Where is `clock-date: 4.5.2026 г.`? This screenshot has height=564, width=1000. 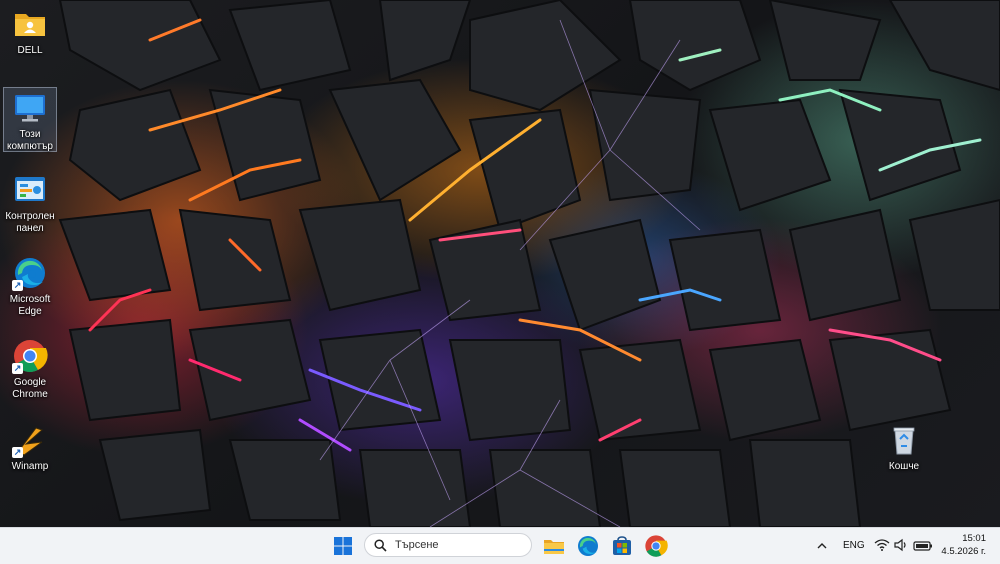 clock-date: 4.5.2026 г. is located at coordinates (963, 551).